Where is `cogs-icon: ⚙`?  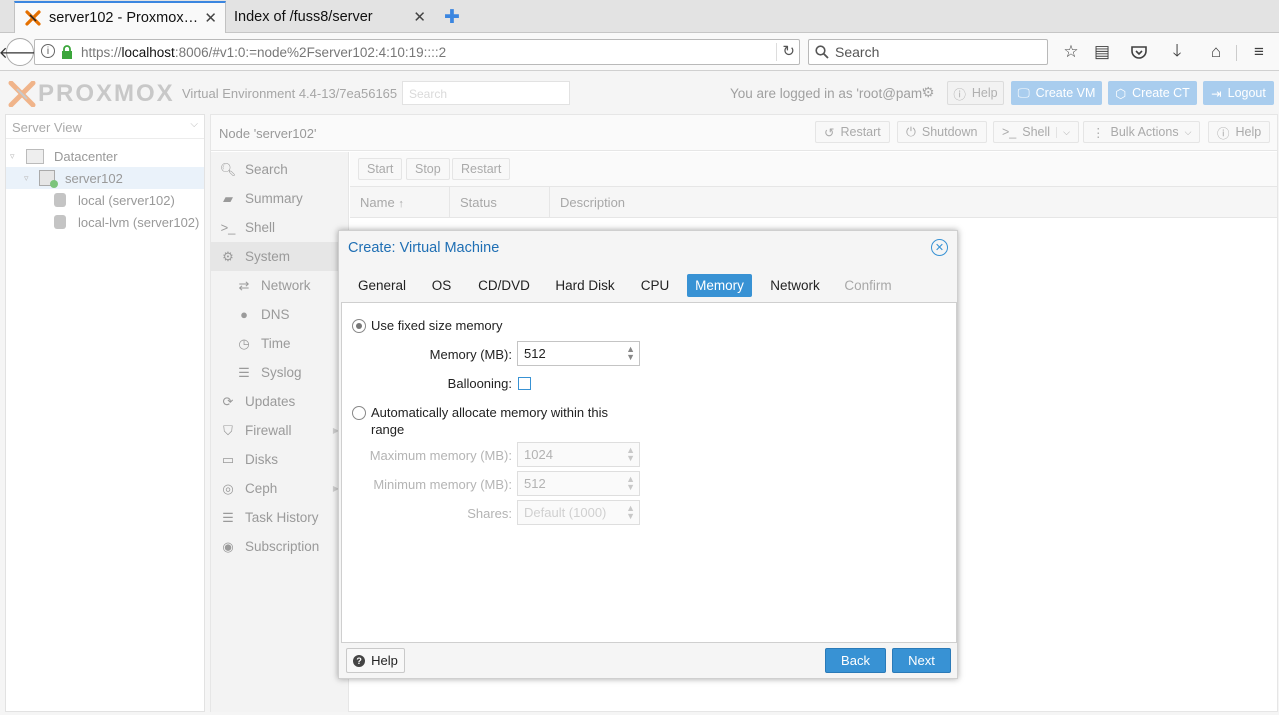
cogs-icon: ⚙ is located at coordinates (228, 256).